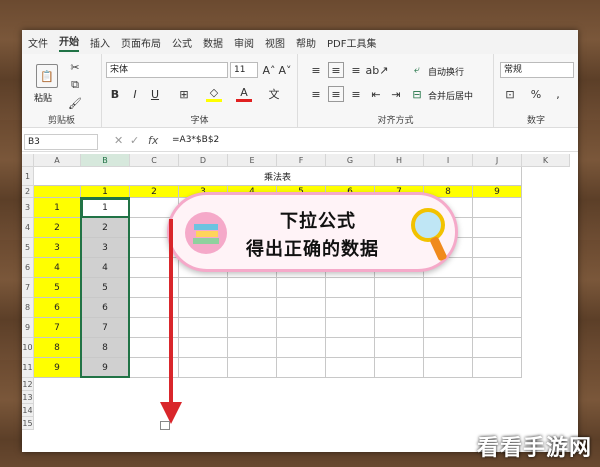 Image resolution: width=600 pixels, height=467 pixels. I want to click on percent-icon: %, so click(536, 94).